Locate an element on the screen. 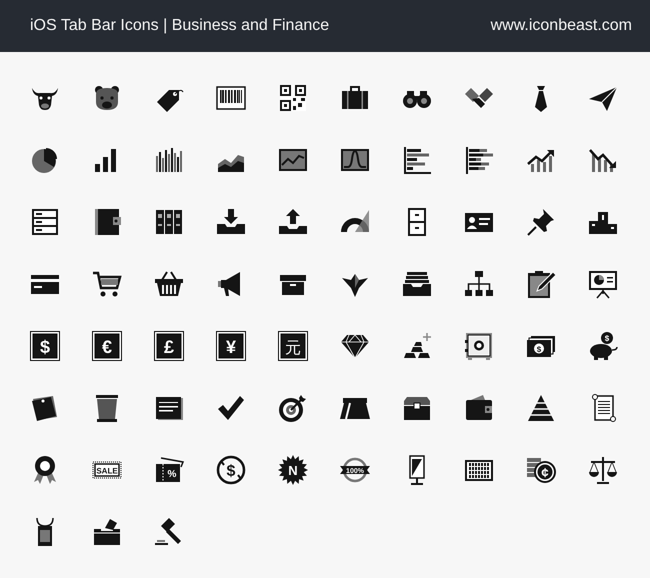  yuan-sign-icon: 元 is located at coordinates (293, 346).